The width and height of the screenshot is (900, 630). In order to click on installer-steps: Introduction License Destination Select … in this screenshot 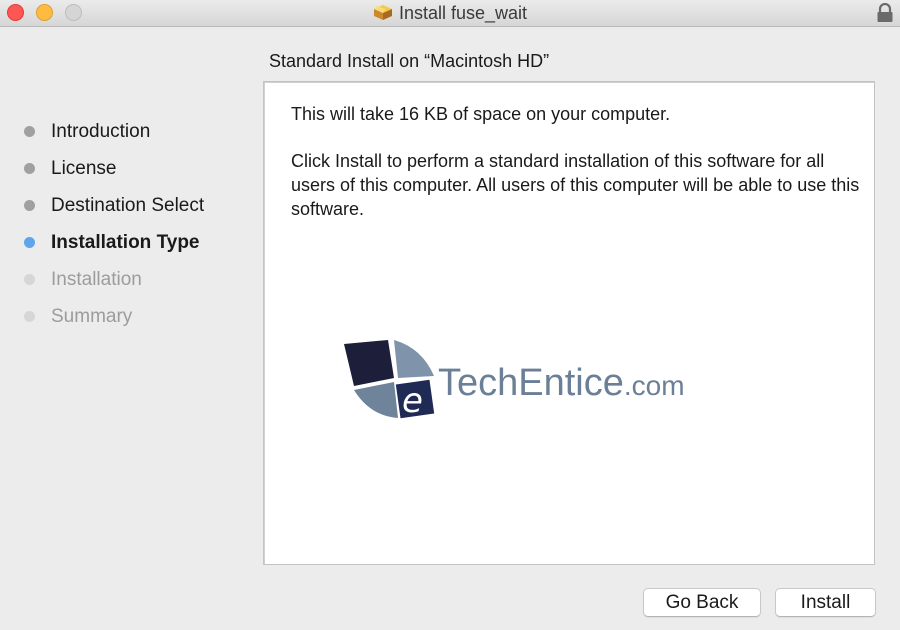, I will do `click(114, 224)`.